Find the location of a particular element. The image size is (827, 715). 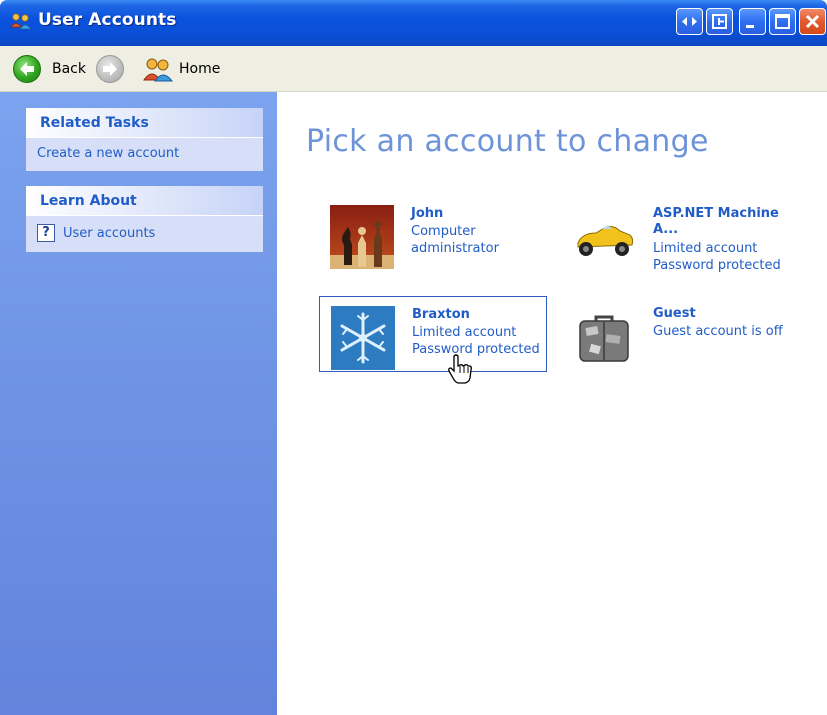

switch-icon is located at coordinates (689, 21).